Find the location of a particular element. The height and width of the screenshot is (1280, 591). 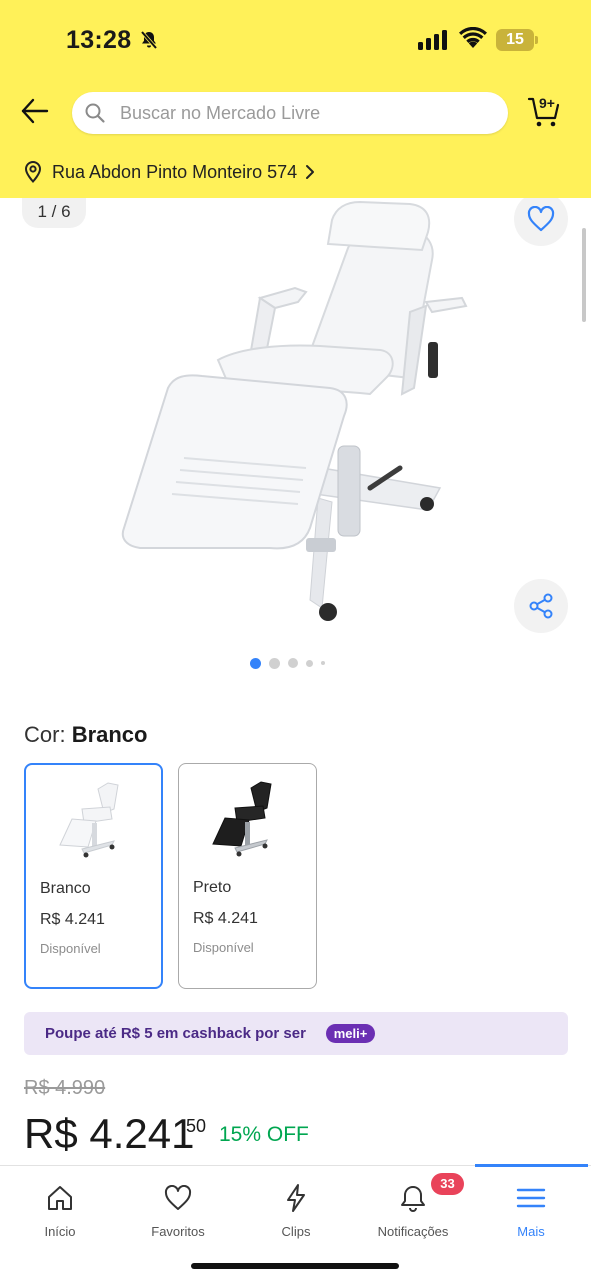

delivery-location: Rua Abdon Pinto Monteiro 574 is located at coordinates (169, 172).